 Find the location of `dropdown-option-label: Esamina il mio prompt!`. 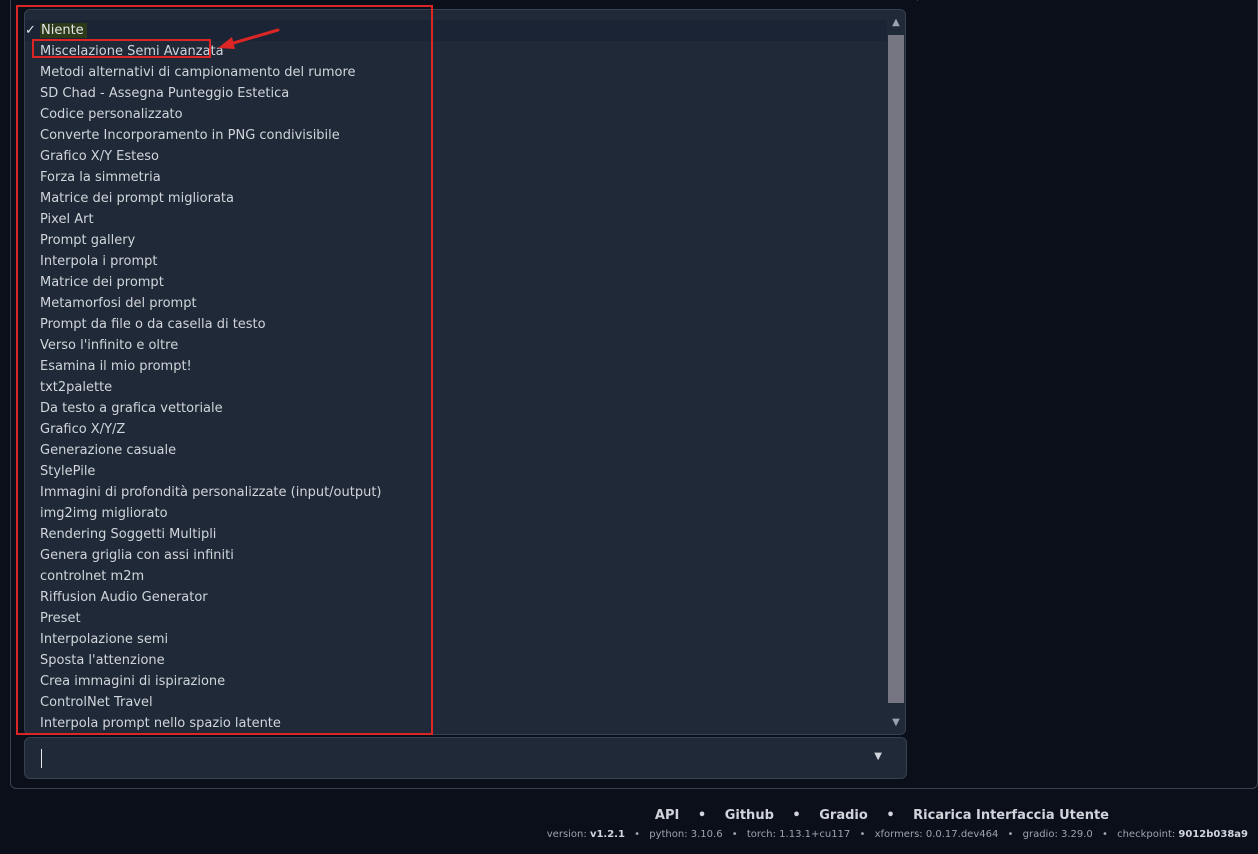

dropdown-option-label: Esamina il mio prompt! is located at coordinates (116, 366).